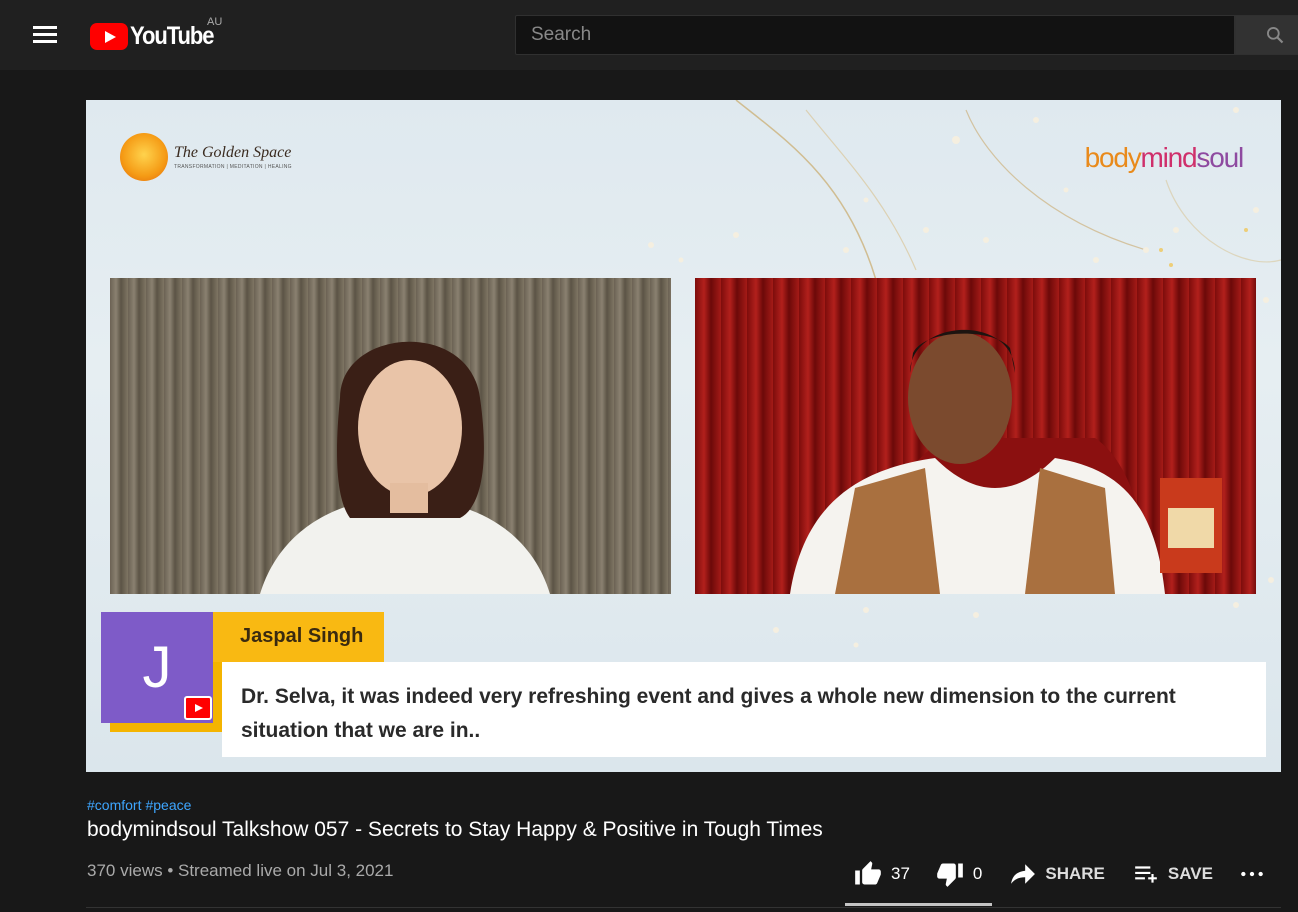 This screenshot has width=1298, height=912. What do you see at coordinates (1146, 874) in the screenshot?
I see `playlist-add-icon` at bounding box center [1146, 874].